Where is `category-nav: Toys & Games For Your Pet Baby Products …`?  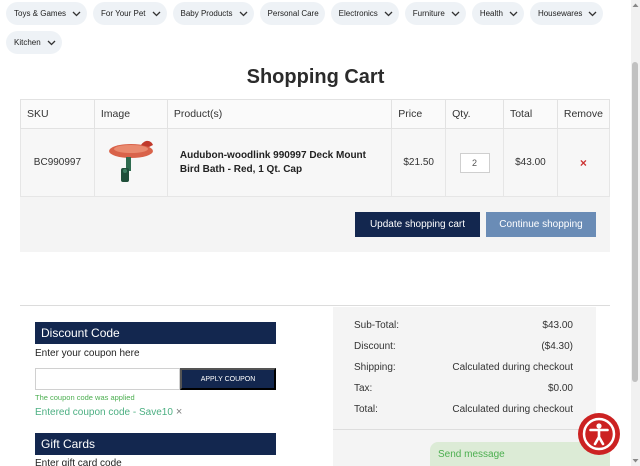
category-nav: Toys & Games For Your Pet Baby Products … is located at coordinates (316, 28).